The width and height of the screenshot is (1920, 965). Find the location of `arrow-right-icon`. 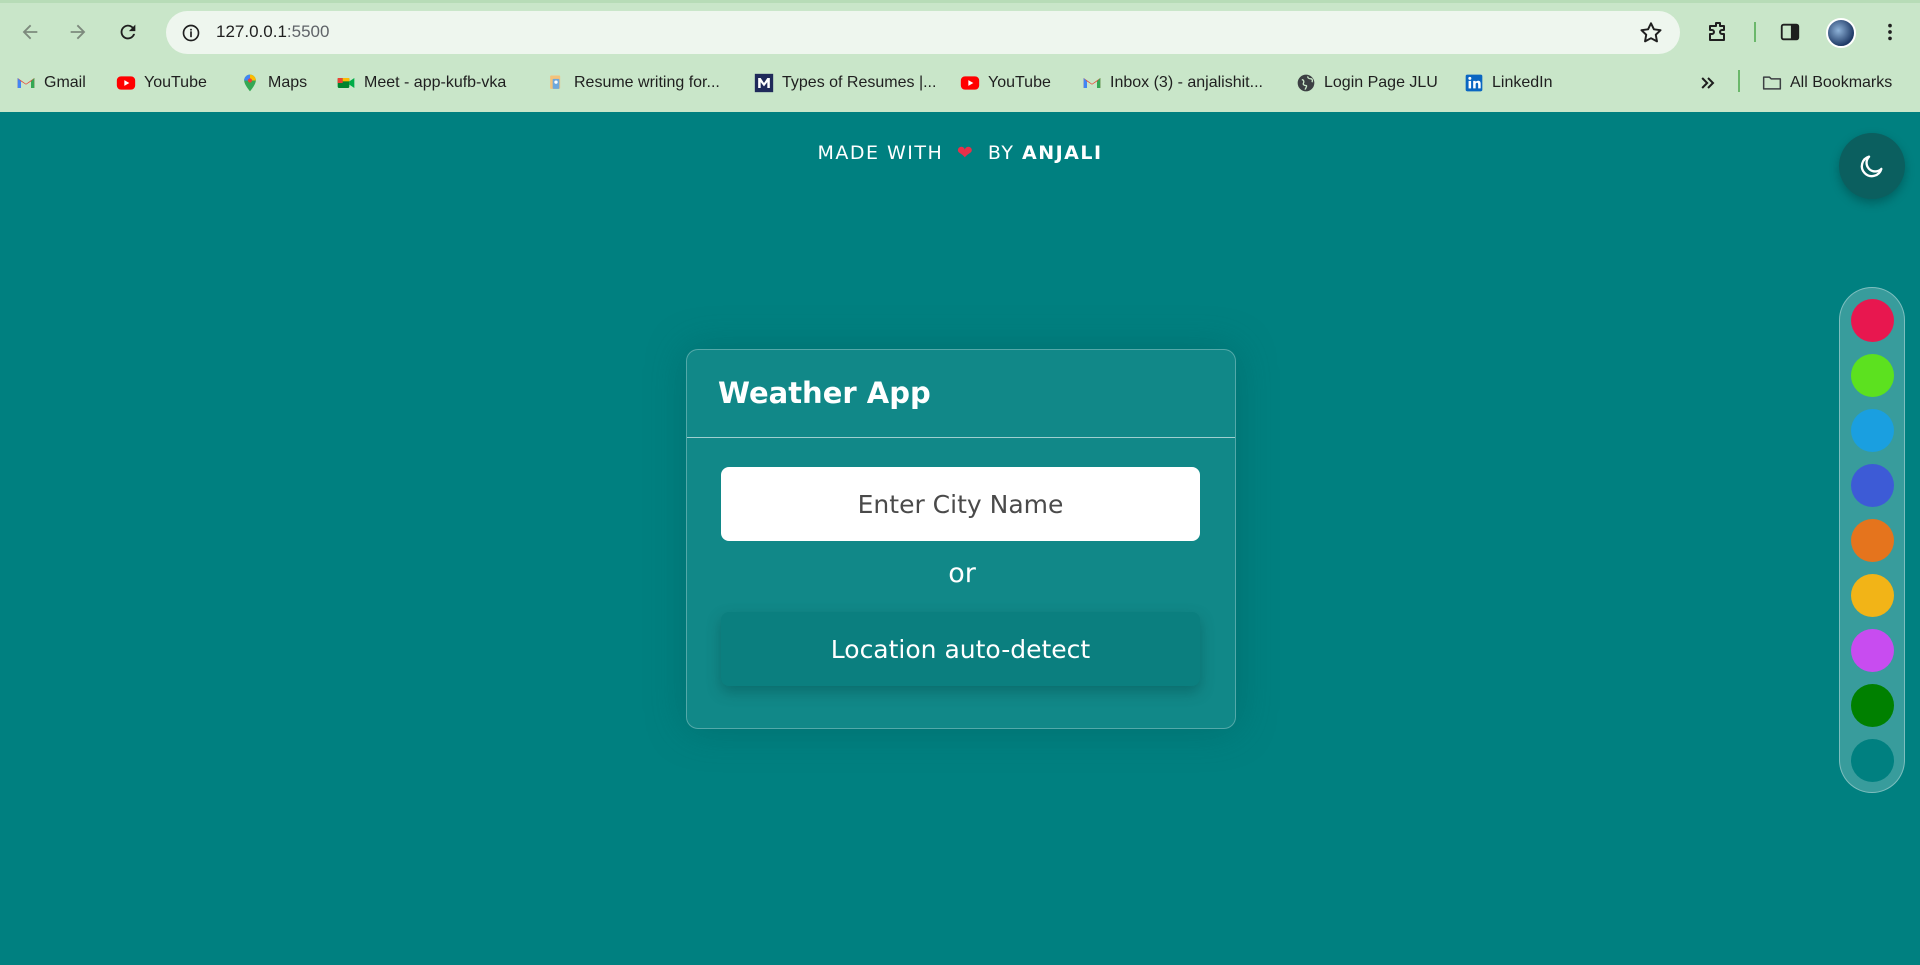

arrow-right-icon is located at coordinates (78, 32).